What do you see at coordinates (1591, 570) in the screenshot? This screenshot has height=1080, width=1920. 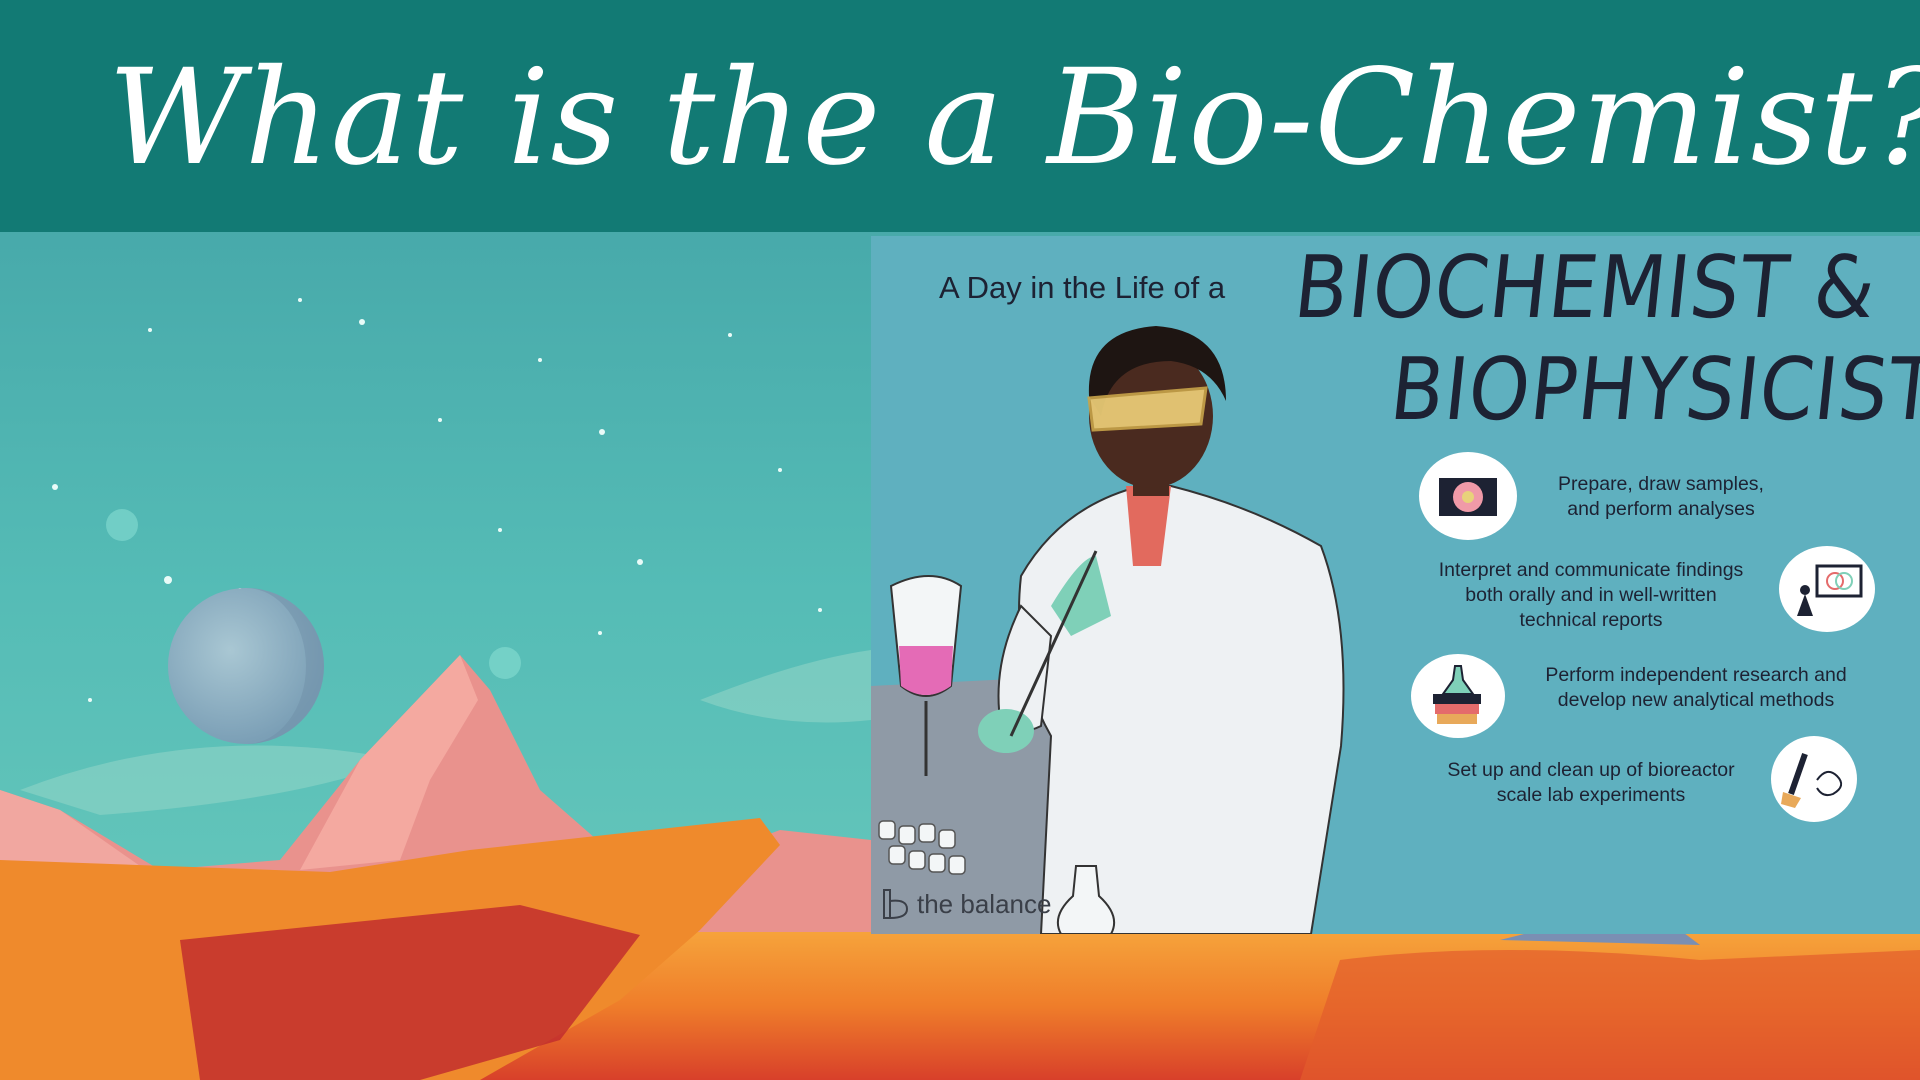 I see `duty-2-line1: Interpret and communicate findings` at bounding box center [1591, 570].